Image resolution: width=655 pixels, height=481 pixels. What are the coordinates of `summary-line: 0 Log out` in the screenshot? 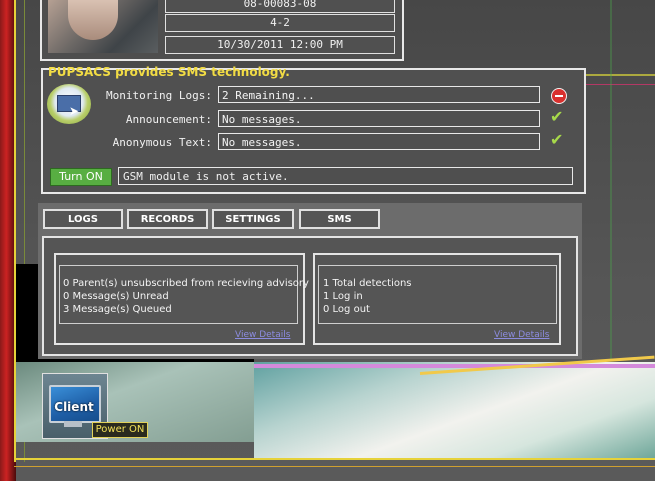 It's located at (346, 309).